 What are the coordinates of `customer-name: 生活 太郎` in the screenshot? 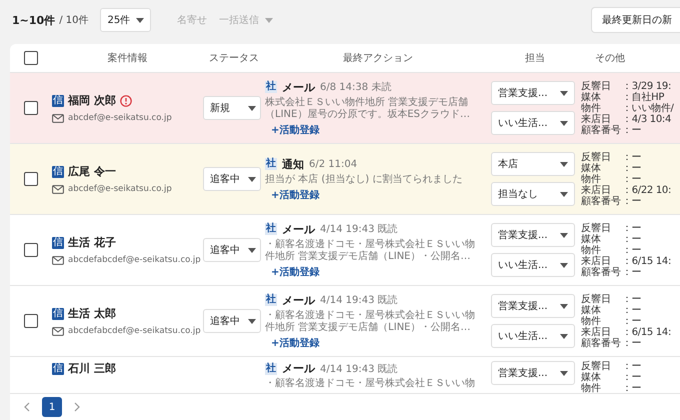 It's located at (92, 313).